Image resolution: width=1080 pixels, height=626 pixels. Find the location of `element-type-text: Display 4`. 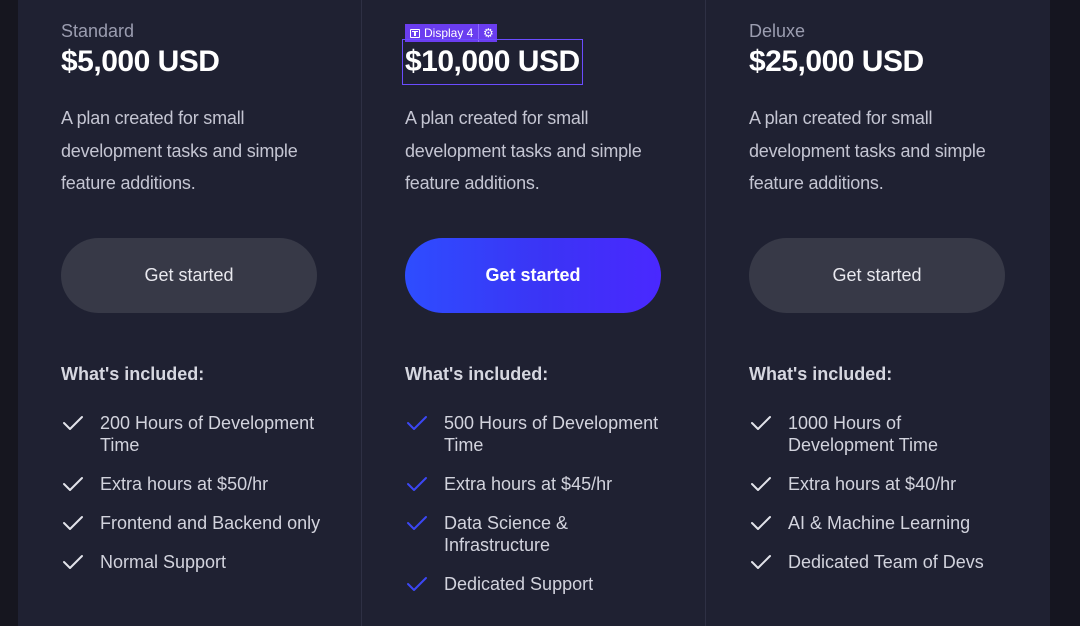

element-type-text: Display 4 is located at coordinates (449, 33).